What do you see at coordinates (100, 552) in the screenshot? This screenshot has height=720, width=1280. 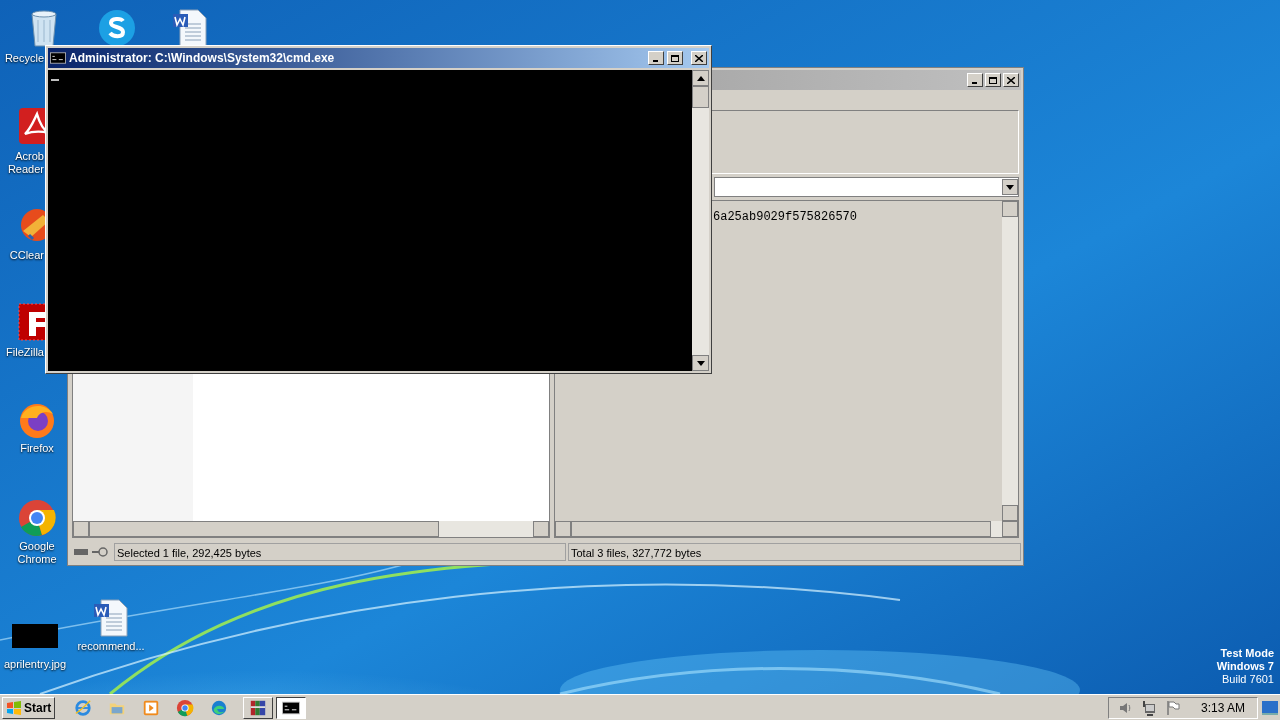 I see `key-icon` at bounding box center [100, 552].